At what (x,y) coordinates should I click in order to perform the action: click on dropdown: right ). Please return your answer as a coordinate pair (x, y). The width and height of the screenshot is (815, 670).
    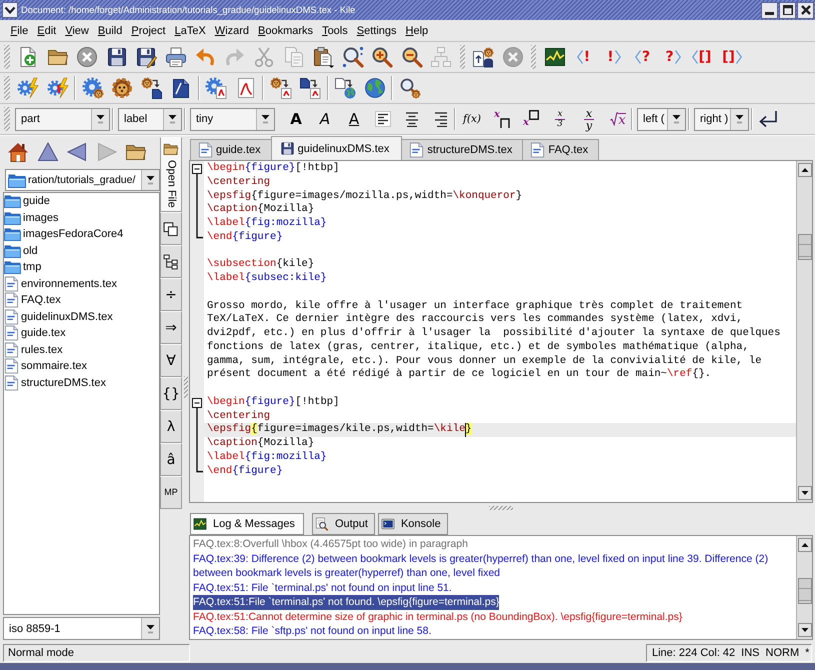
    Looking at the image, I should click on (721, 119).